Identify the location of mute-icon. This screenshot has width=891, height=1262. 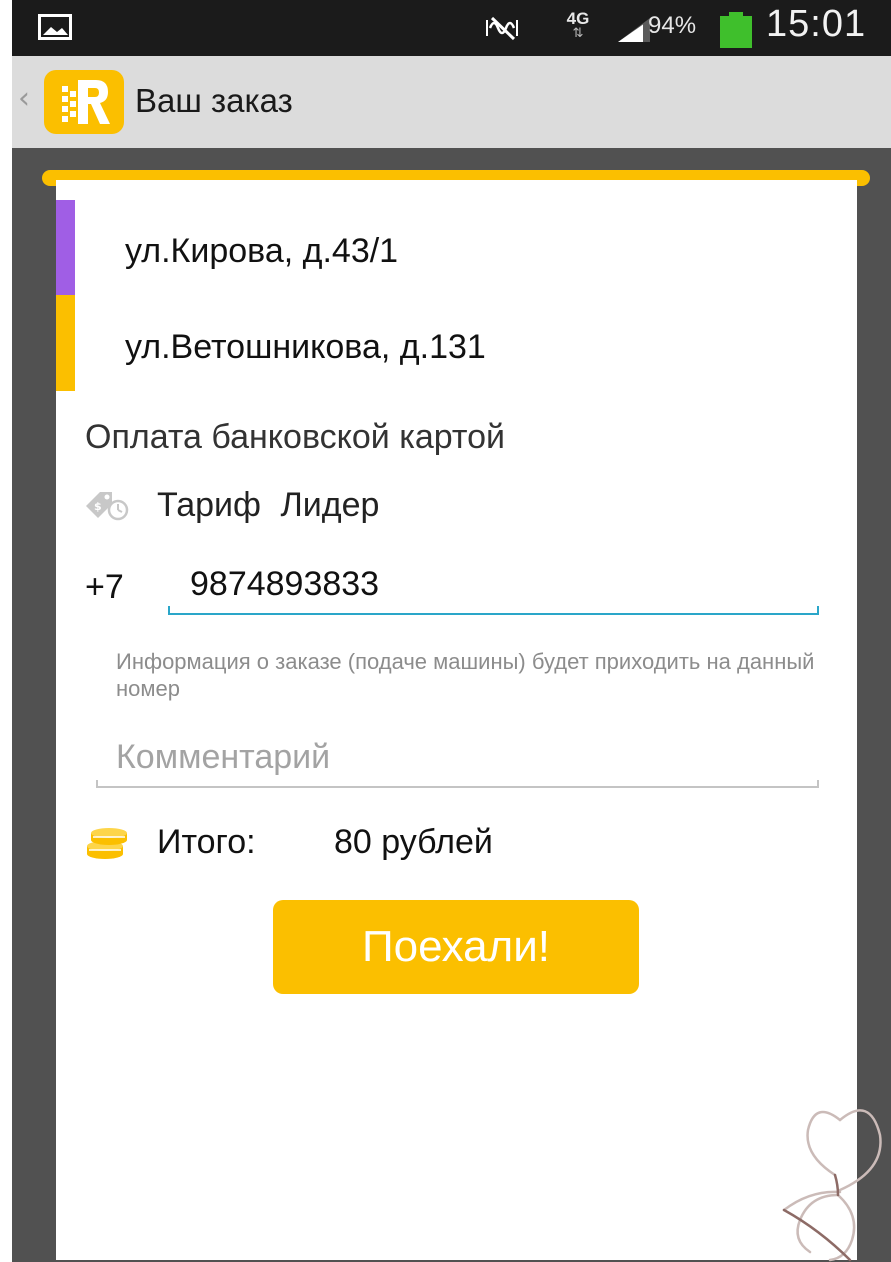
(502, 28).